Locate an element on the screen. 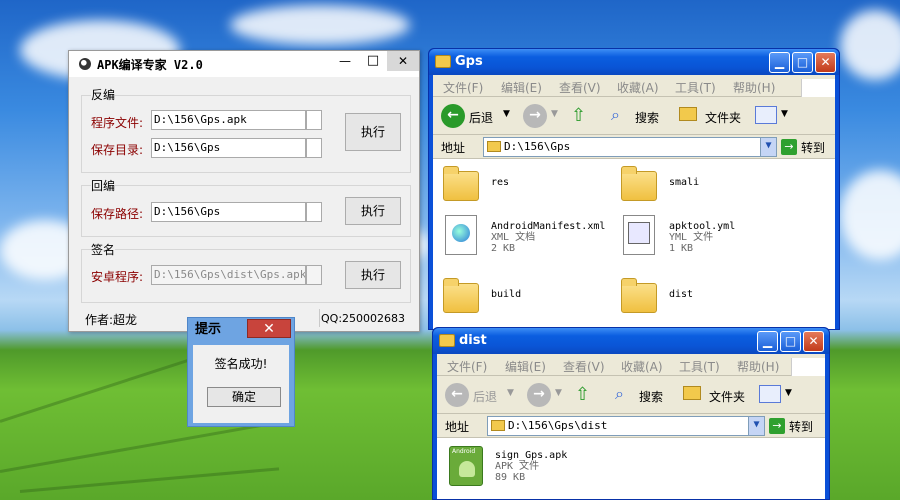  recompile-execute-button: 执行 is located at coordinates (373, 211).